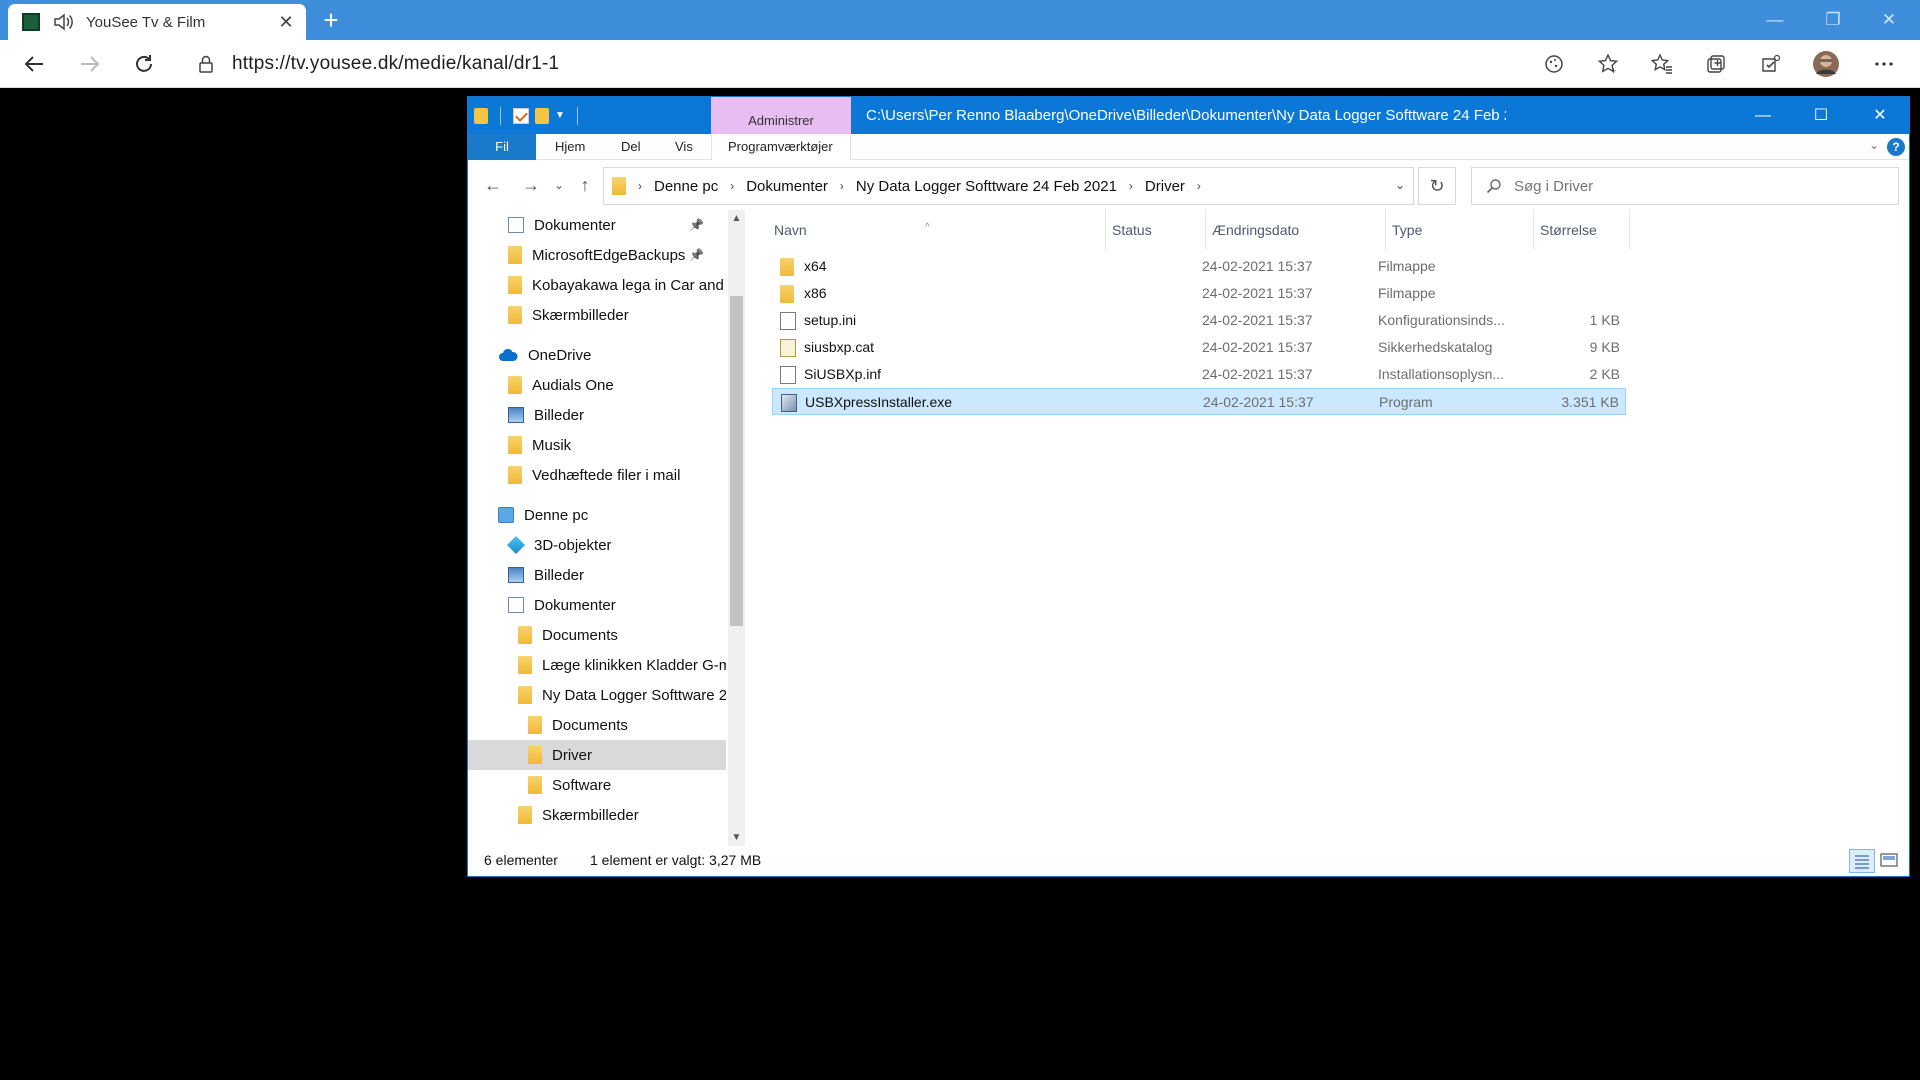 The image size is (1920, 1080). What do you see at coordinates (986, 186) in the screenshot?
I see `breadcrumb-ny-data-logger: Ny Data Logger Softtware 24 Feb 2021` at bounding box center [986, 186].